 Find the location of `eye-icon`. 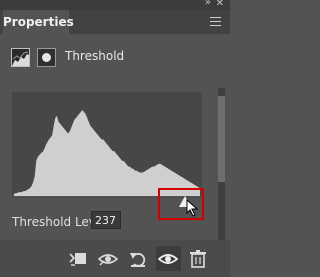

eye-icon is located at coordinates (168, 259).